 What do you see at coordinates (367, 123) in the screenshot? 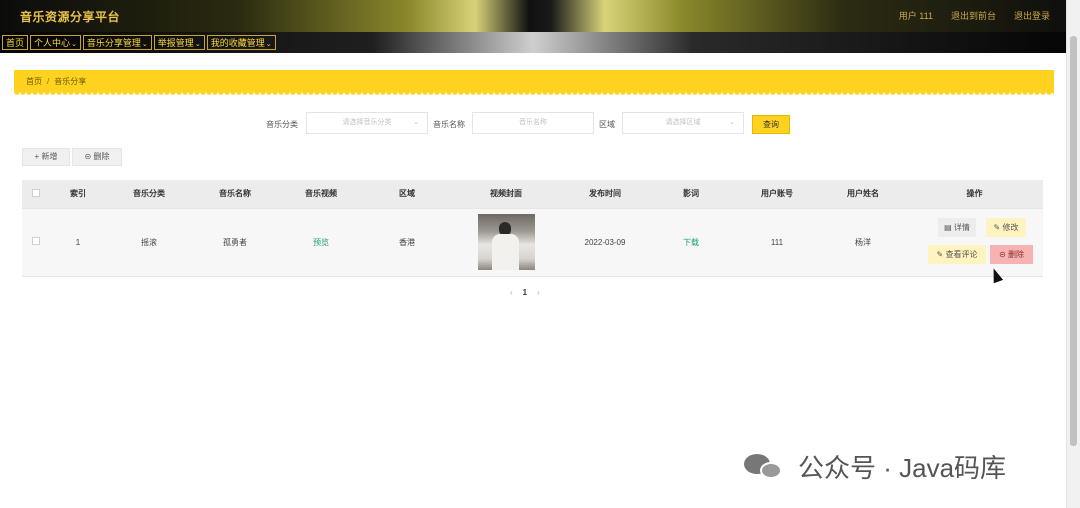
I see `category-select: 请选择音乐分类 ⌄` at bounding box center [367, 123].